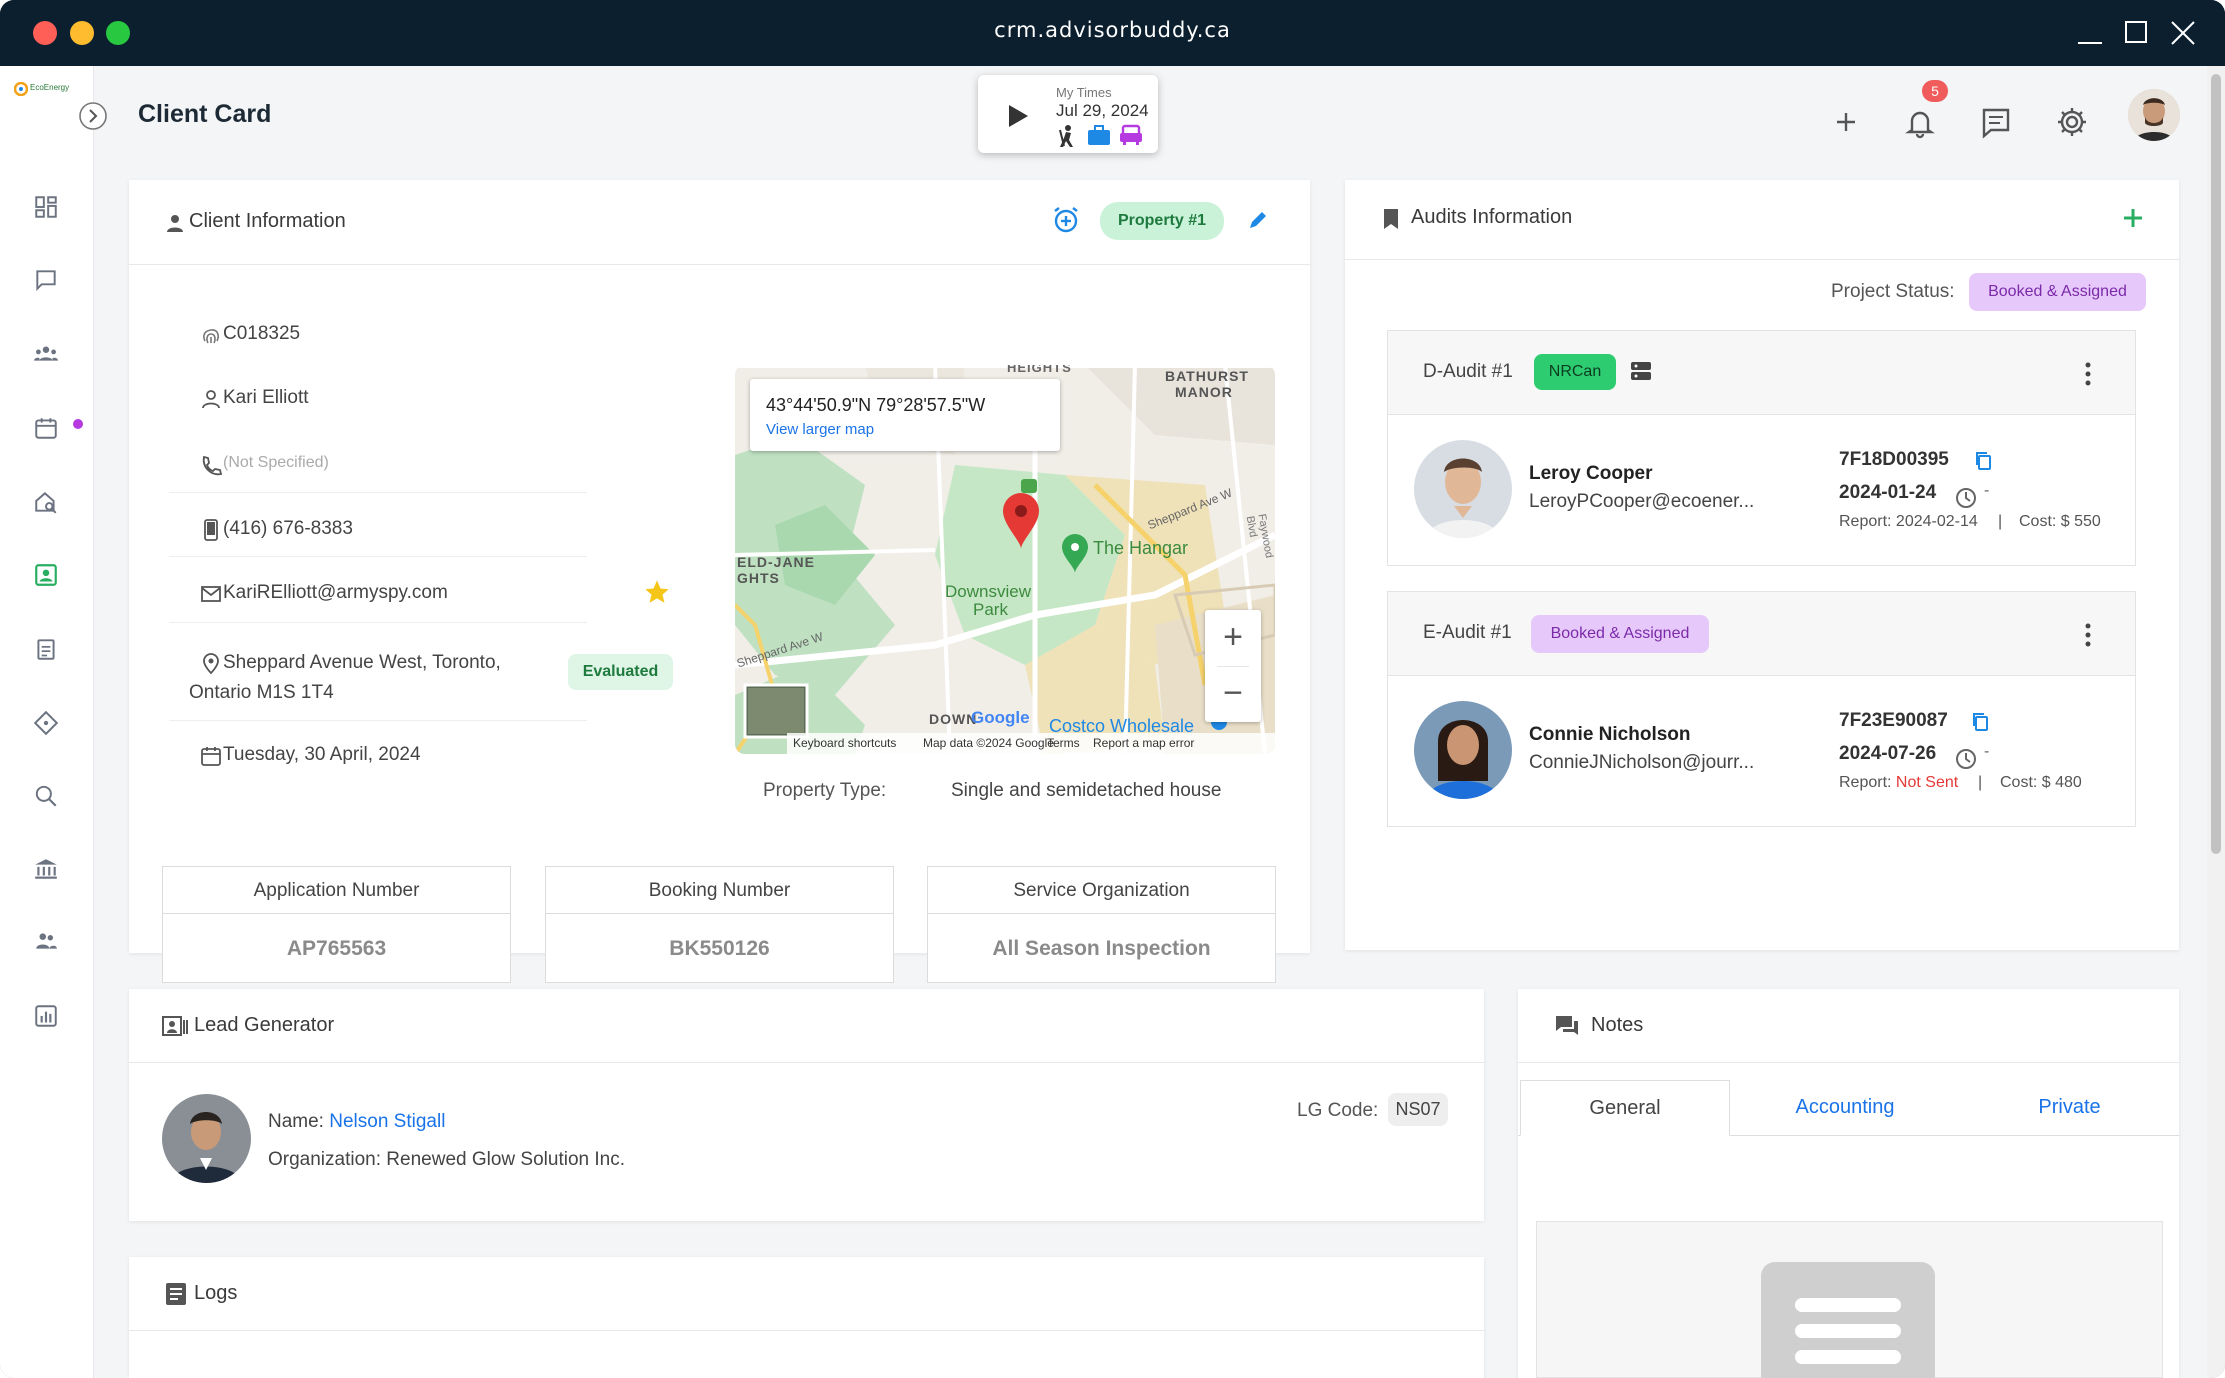 The image size is (2225, 1378). What do you see at coordinates (335, 592) in the screenshot?
I see `client-email-text: KariRElliott@armyspy.com` at bounding box center [335, 592].